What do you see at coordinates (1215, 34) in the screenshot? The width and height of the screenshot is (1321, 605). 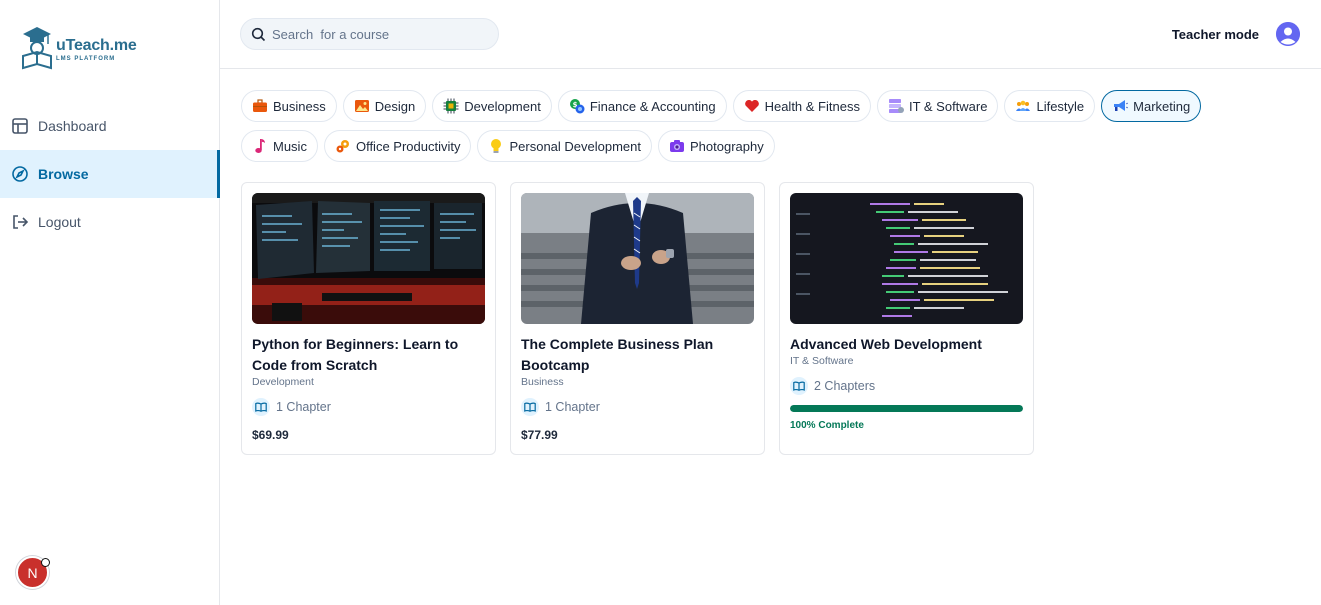 I see `teacher-mode-button: Teacher mode` at bounding box center [1215, 34].